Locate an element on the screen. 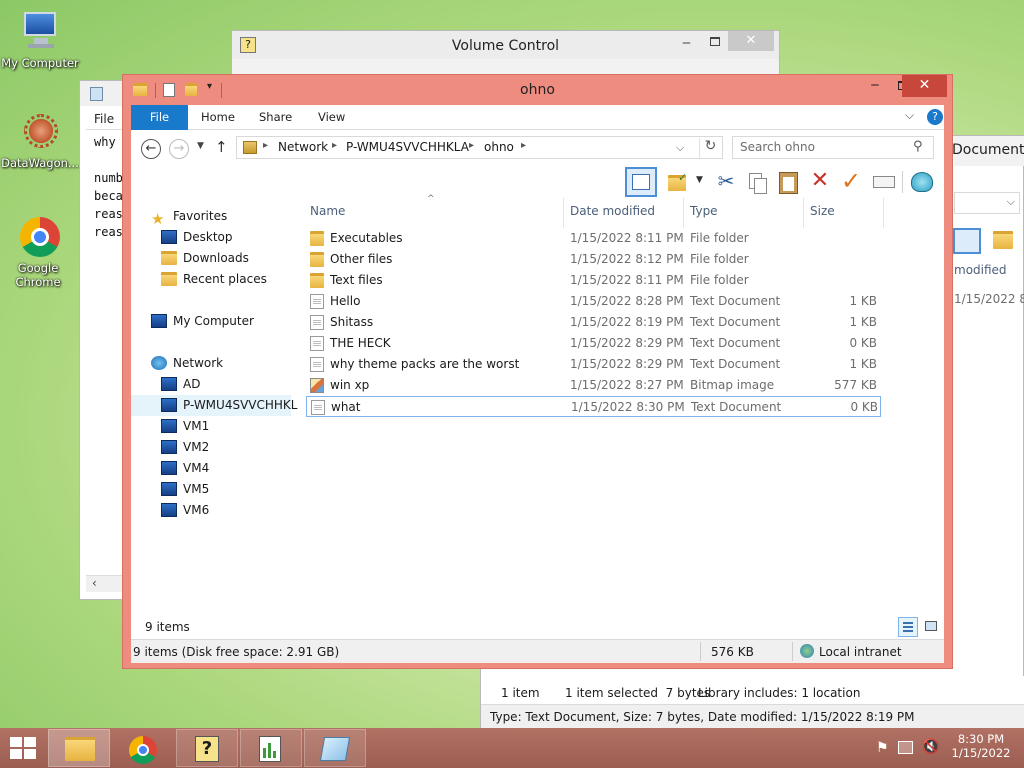  search-input: Search ohno is located at coordinates (777, 147).